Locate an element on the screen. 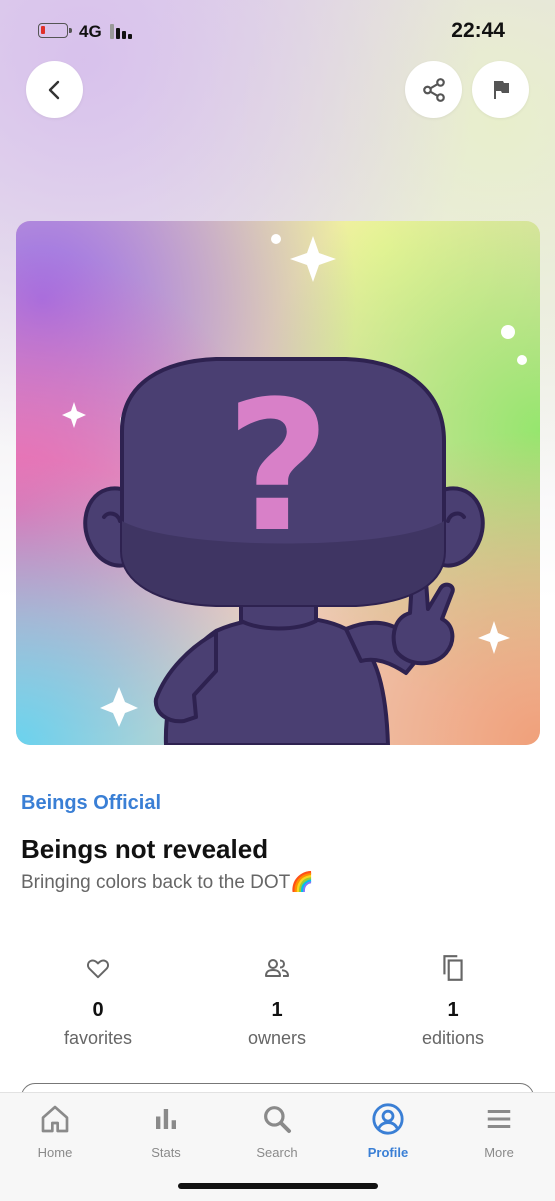 The height and width of the screenshot is (1201, 555). share-icon is located at coordinates (433, 89).